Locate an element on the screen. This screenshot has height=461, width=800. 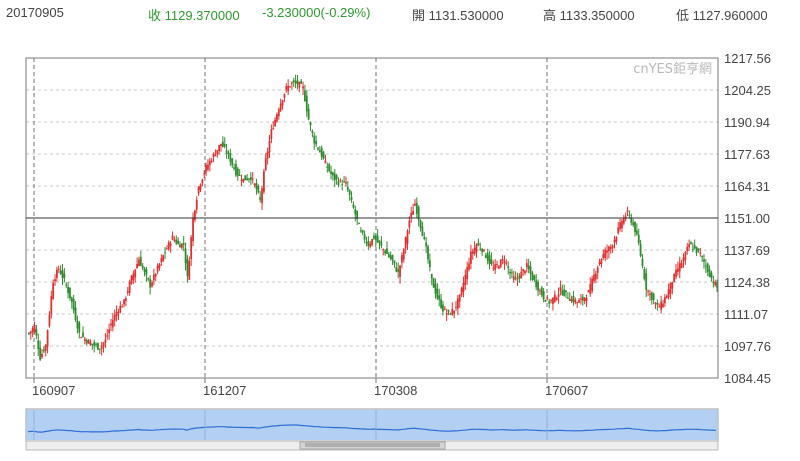
watermark: cnYES鉅亨網 is located at coordinates (672, 69).